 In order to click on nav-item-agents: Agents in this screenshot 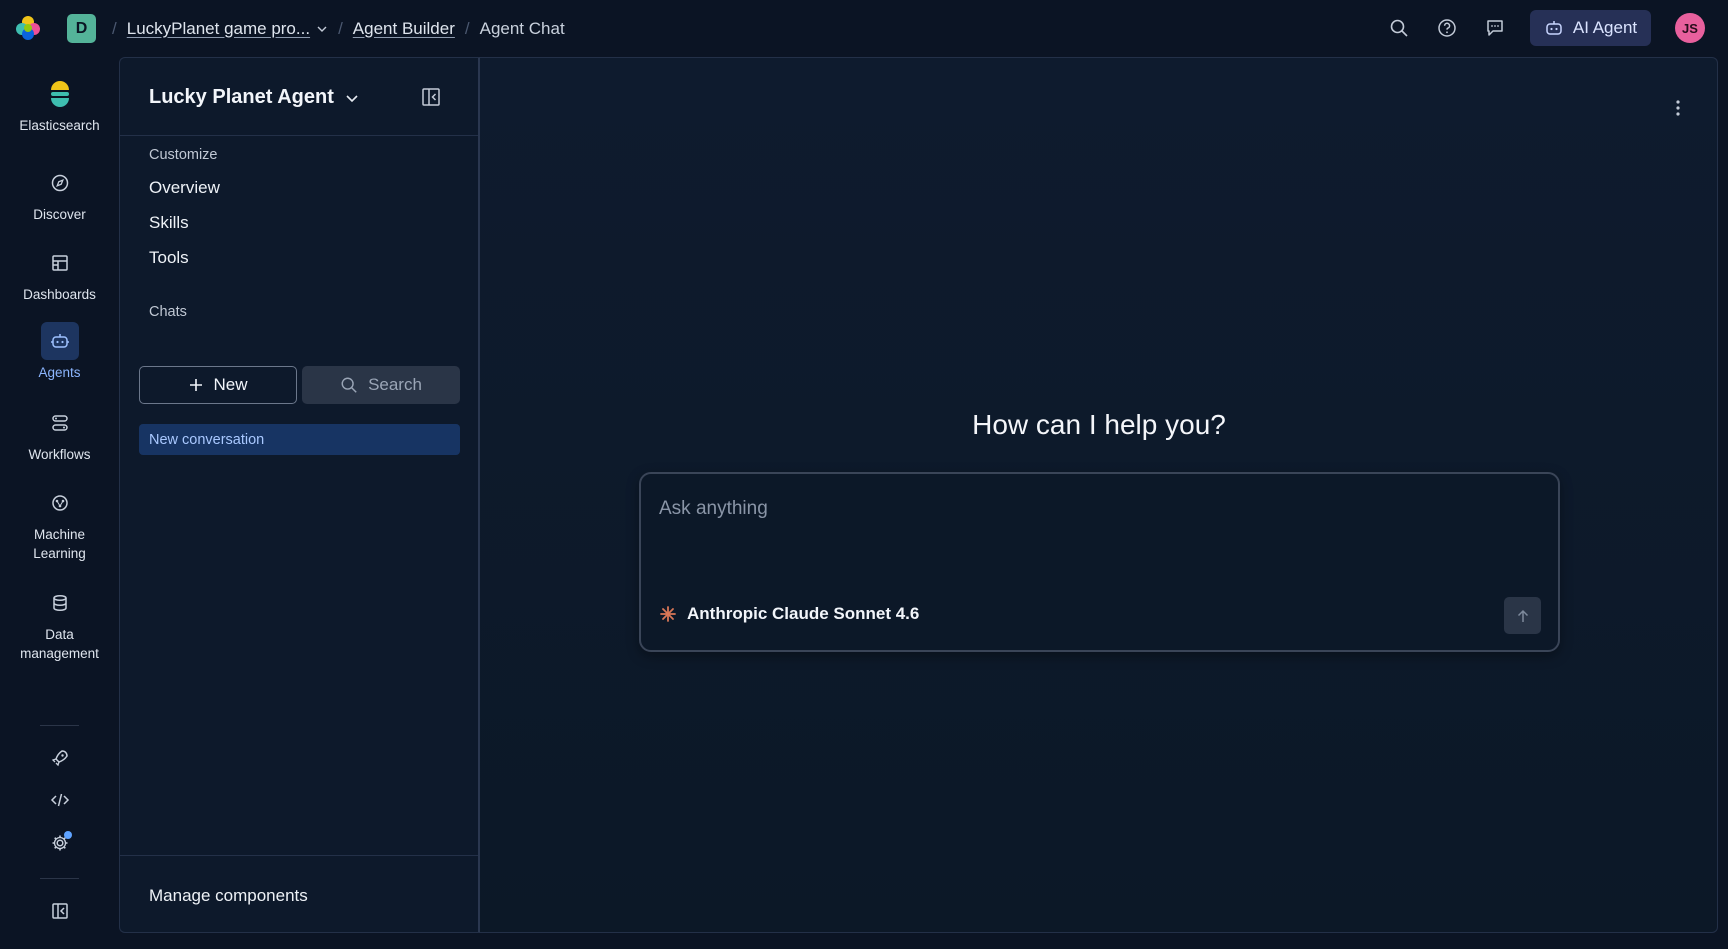, I will do `click(59, 352)`.